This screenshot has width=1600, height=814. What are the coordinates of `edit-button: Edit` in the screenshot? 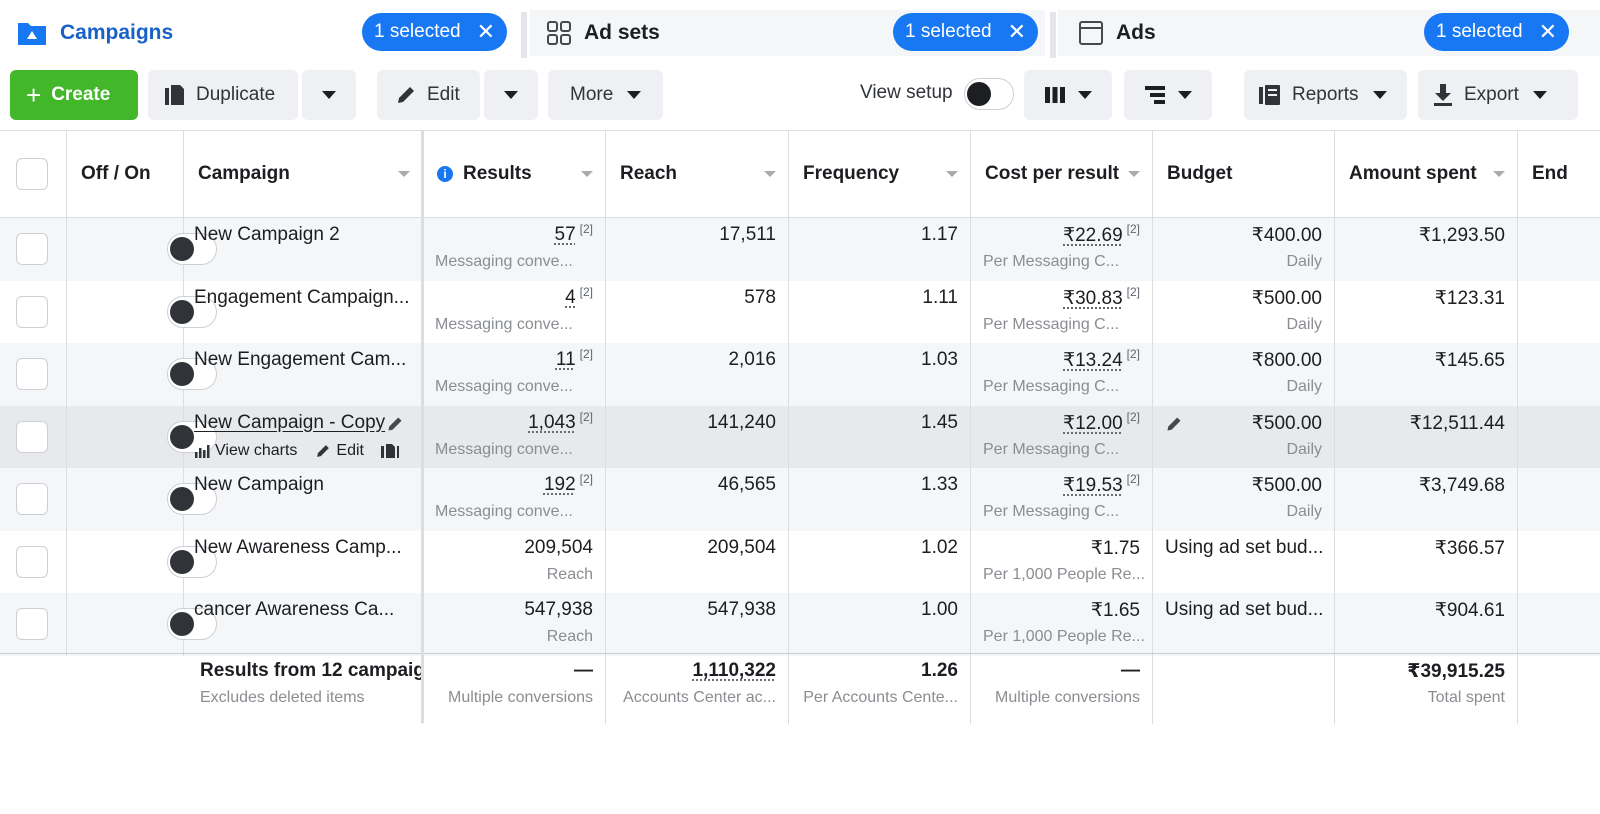 It's located at (428, 95).